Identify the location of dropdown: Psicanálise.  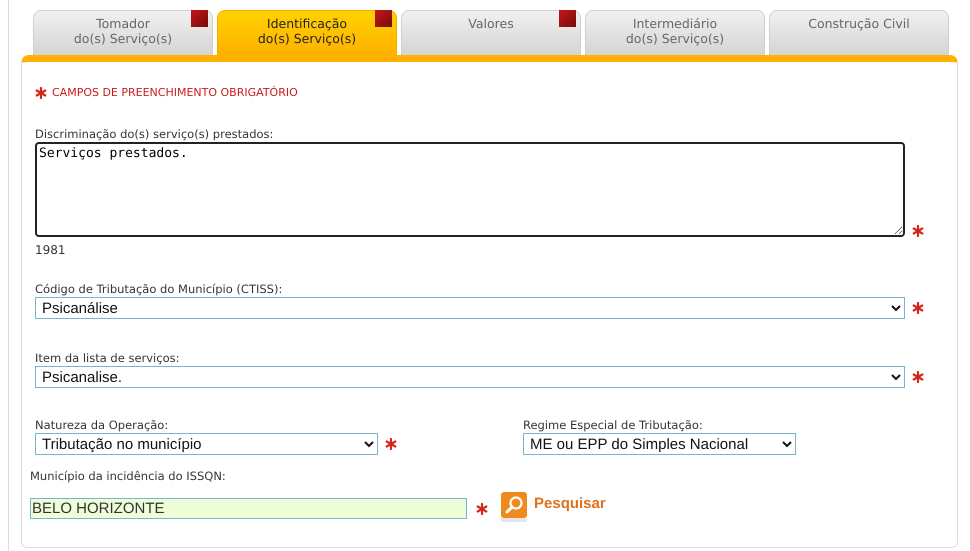
(470, 308).